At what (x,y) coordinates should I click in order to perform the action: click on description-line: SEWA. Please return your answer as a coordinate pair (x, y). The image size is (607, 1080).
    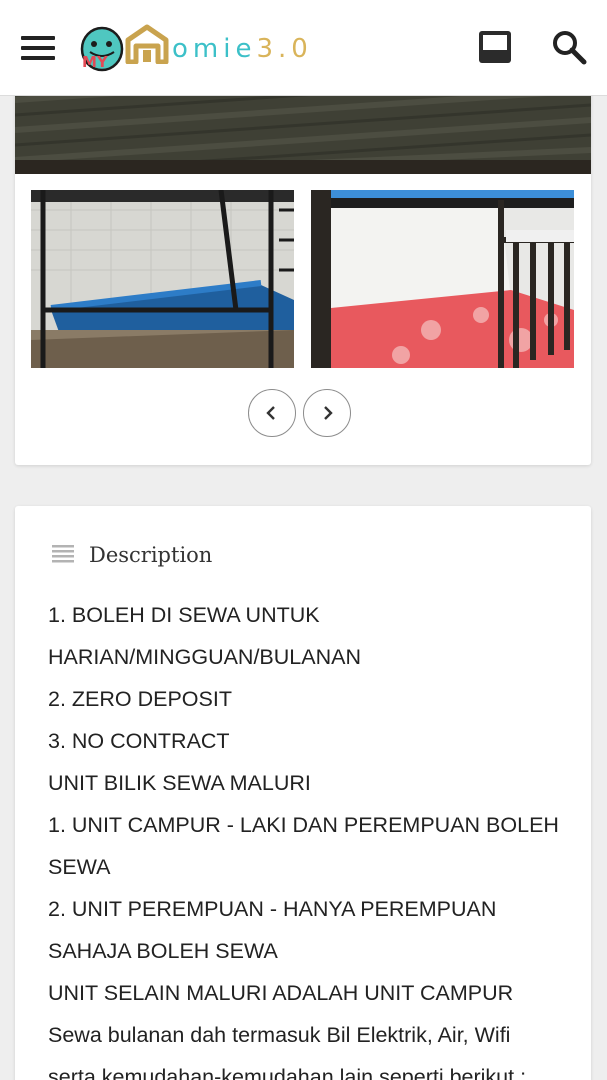
    Looking at the image, I should click on (79, 867).